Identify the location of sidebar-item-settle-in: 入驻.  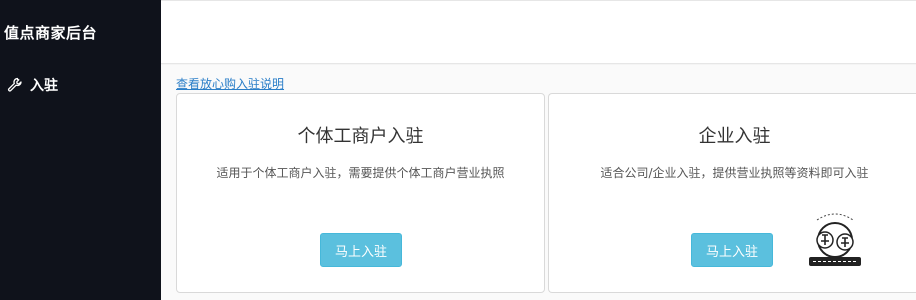
(32, 85).